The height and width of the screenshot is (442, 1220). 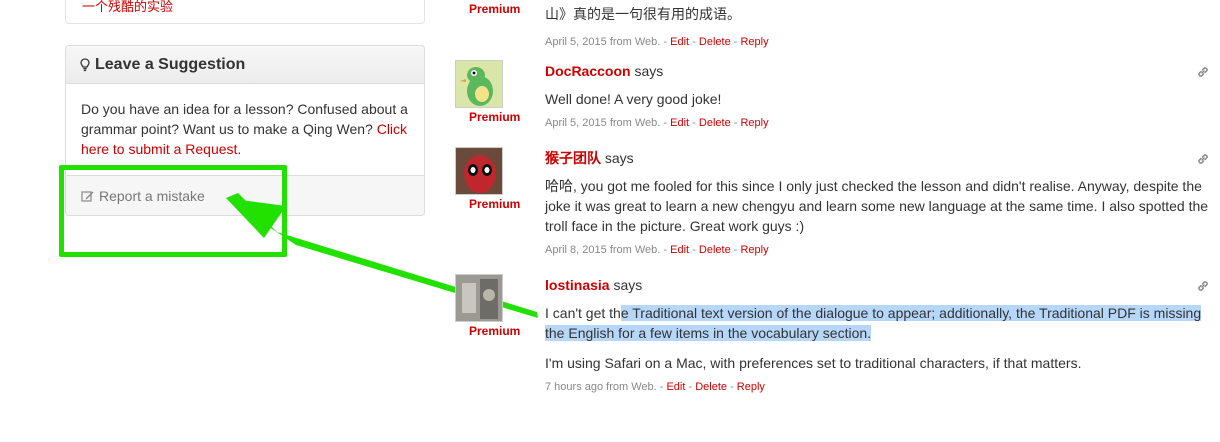 I want to click on comment-time: April 8, 2015 from Web., so click(x=603, y=250).